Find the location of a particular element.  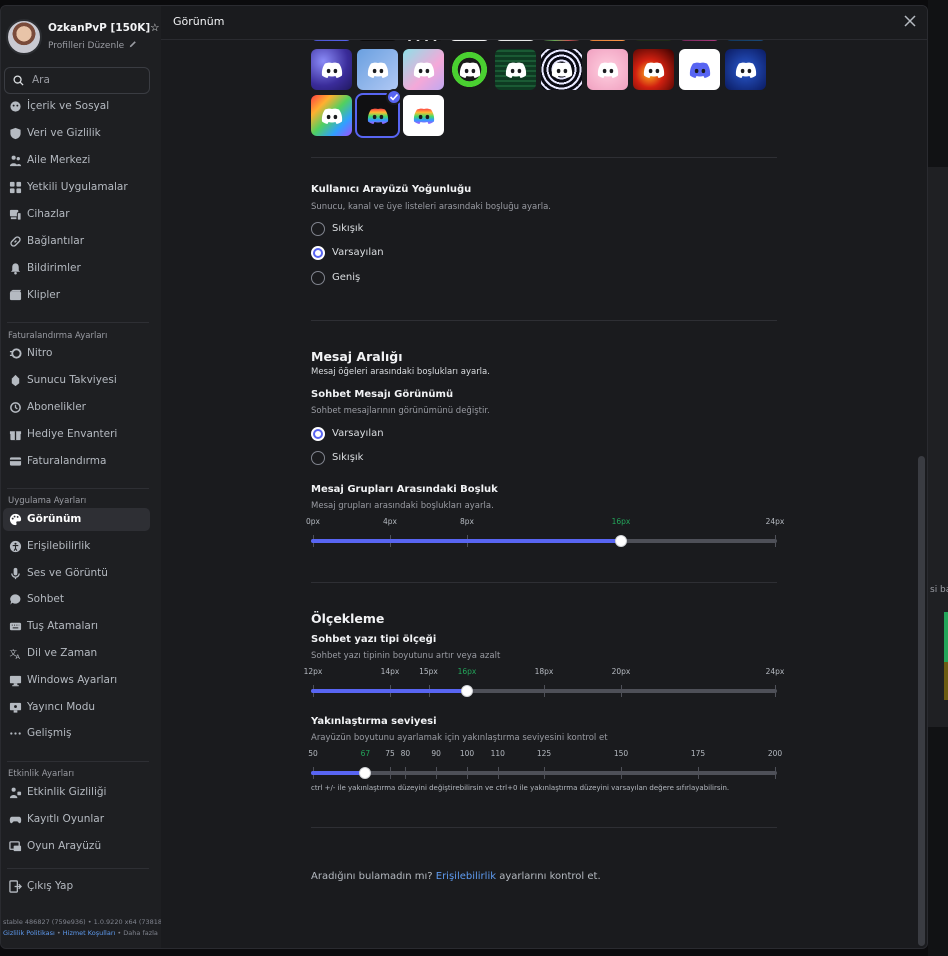

sidebar-item-card: Faturalandırma is located at coordinates (76, 461).